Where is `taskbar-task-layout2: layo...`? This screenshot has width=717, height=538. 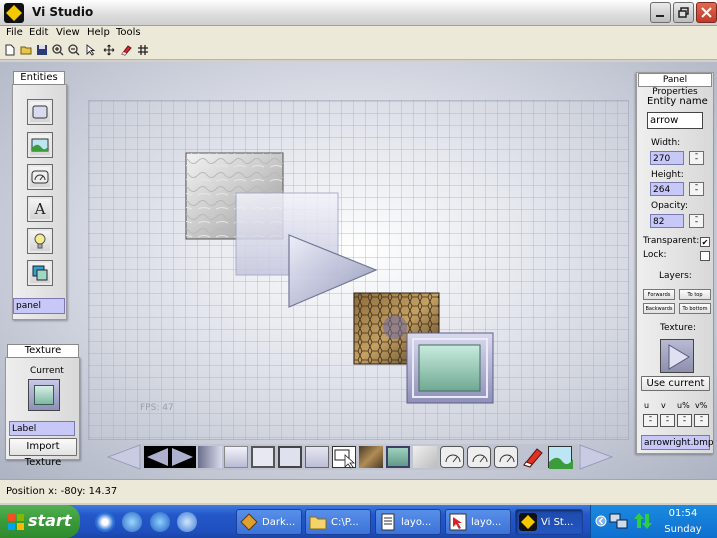
taskbar-task-layout2: layo... is located at coordinates (478, 522).